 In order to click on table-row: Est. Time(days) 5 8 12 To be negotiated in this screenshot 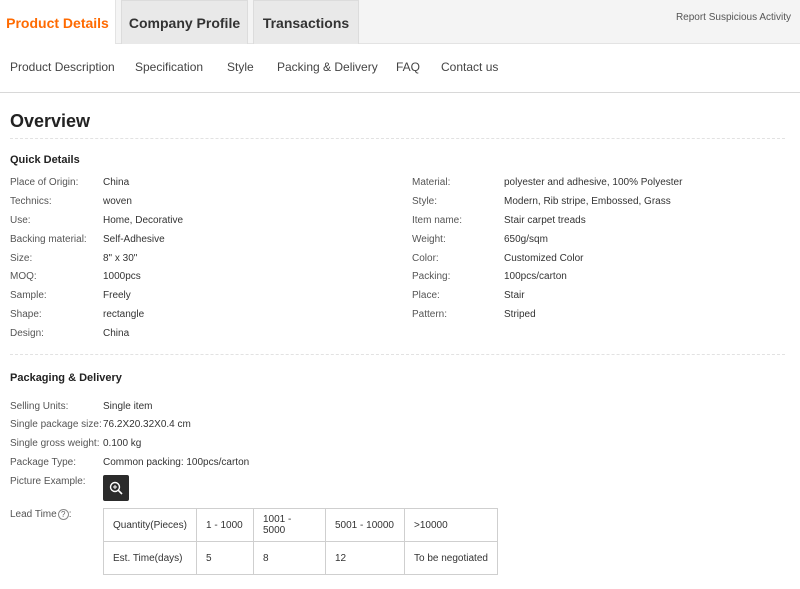, I will do `click(300, 558)`.